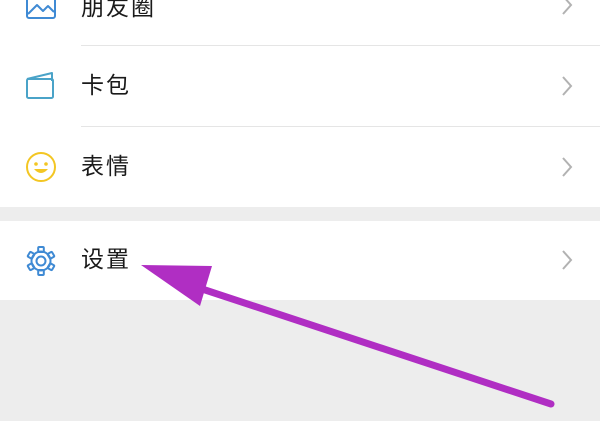  I want to click on album-icon, so click(41, 9).